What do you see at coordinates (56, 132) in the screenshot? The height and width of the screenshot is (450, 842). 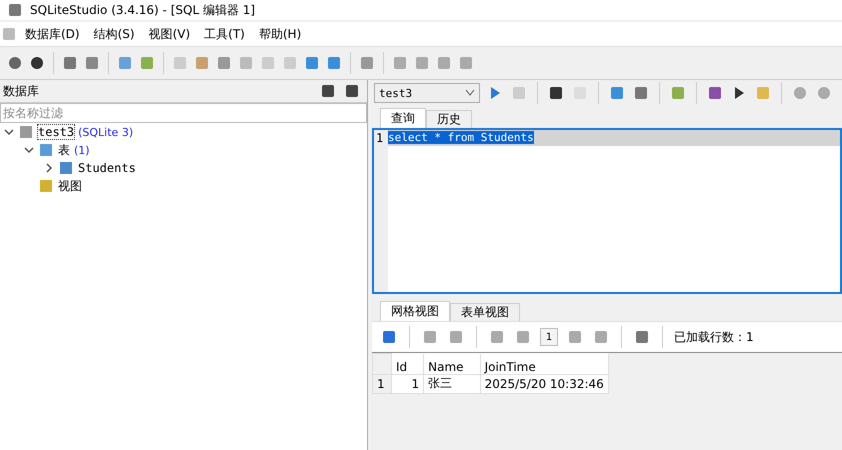 I see `tree-item-label: test3` at bounding box center [56, 132].